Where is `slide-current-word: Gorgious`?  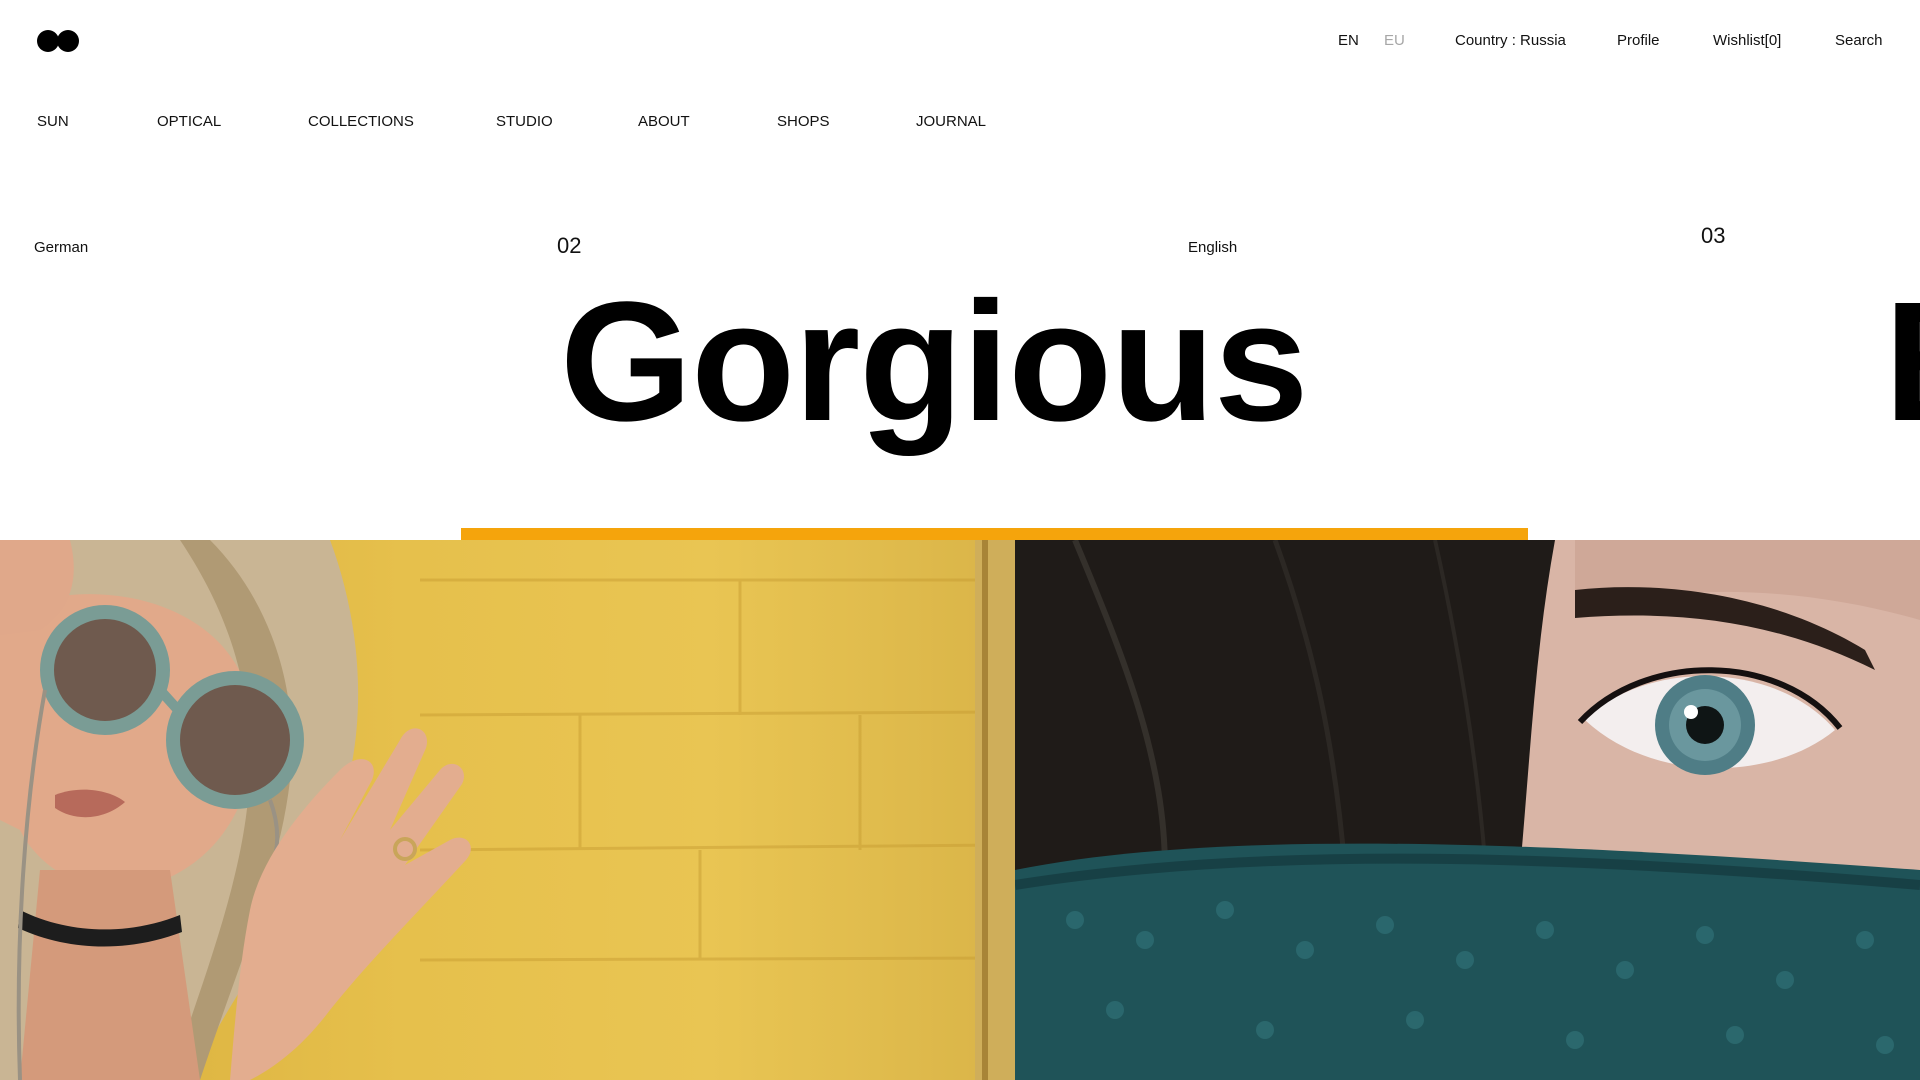
slide-current-word: Gorgious is located at coordinates (934, 362).